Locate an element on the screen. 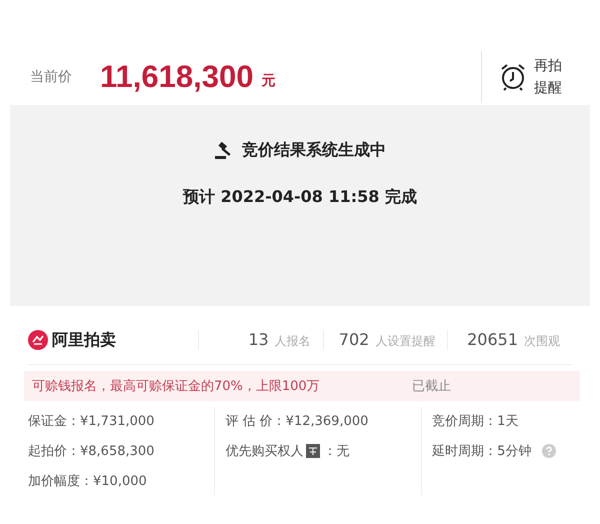 The height and width of the screenshot is (524, 600). detail-value: ：无 is located at coordinates (336, 451).